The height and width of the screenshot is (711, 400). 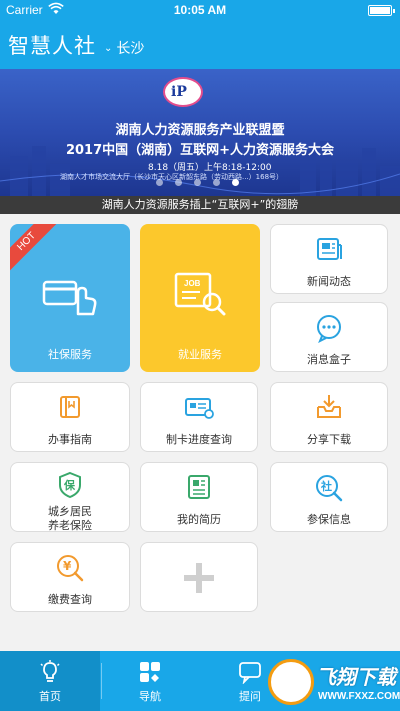 I want to click on chat-icon, so click(x=250, y=673).